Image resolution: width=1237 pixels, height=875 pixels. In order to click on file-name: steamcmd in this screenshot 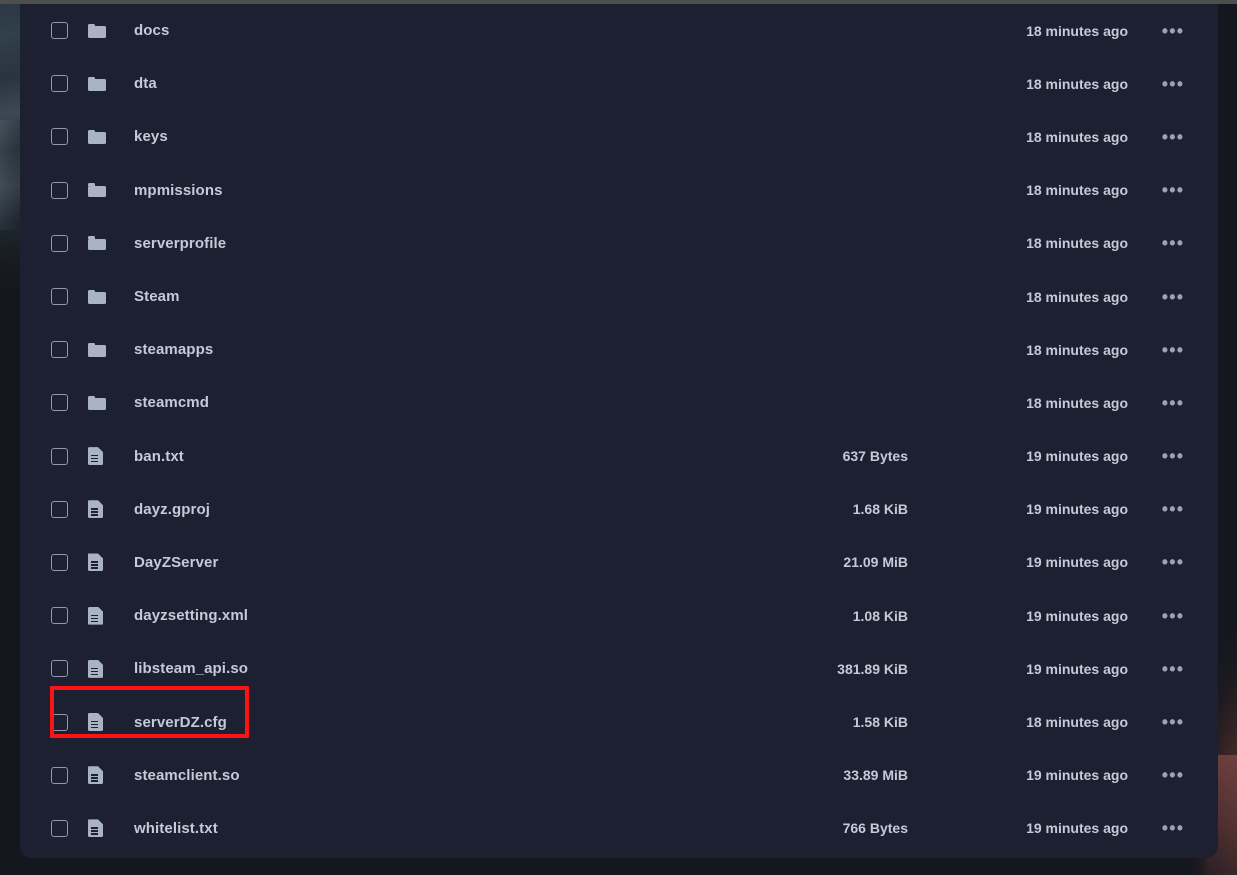, I will do `click(394, 402)`.